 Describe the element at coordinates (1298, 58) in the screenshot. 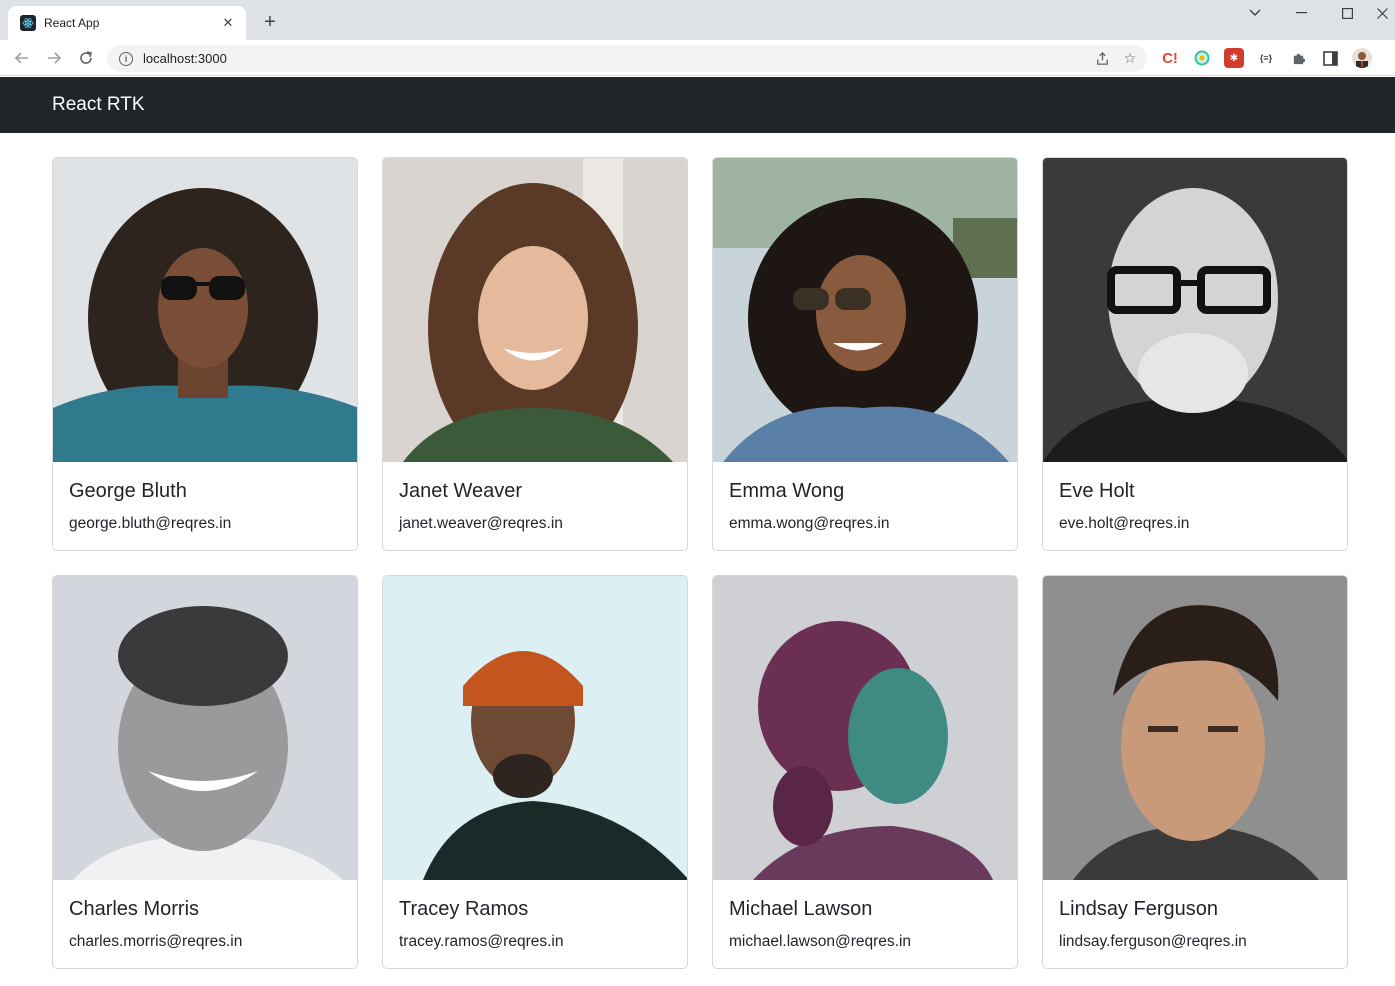

I see `extensions-puzzle-icon` at that location.